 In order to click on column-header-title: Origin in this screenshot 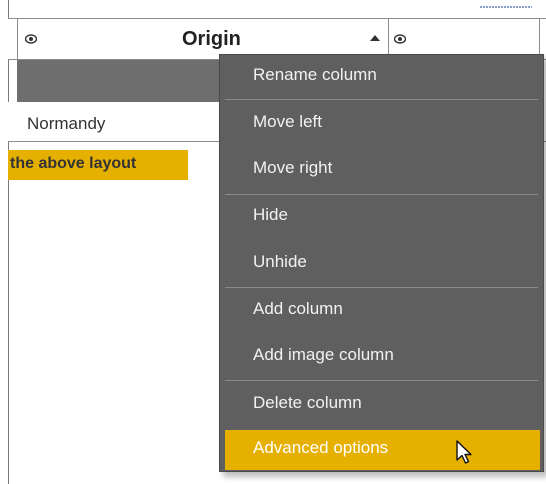, I will do `click(211, 39)`.